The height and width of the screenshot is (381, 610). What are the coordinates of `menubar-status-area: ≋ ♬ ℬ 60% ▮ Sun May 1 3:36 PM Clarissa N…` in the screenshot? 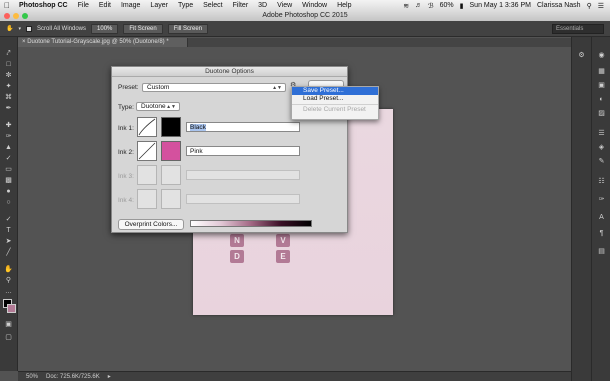 It's located at (506, 6).